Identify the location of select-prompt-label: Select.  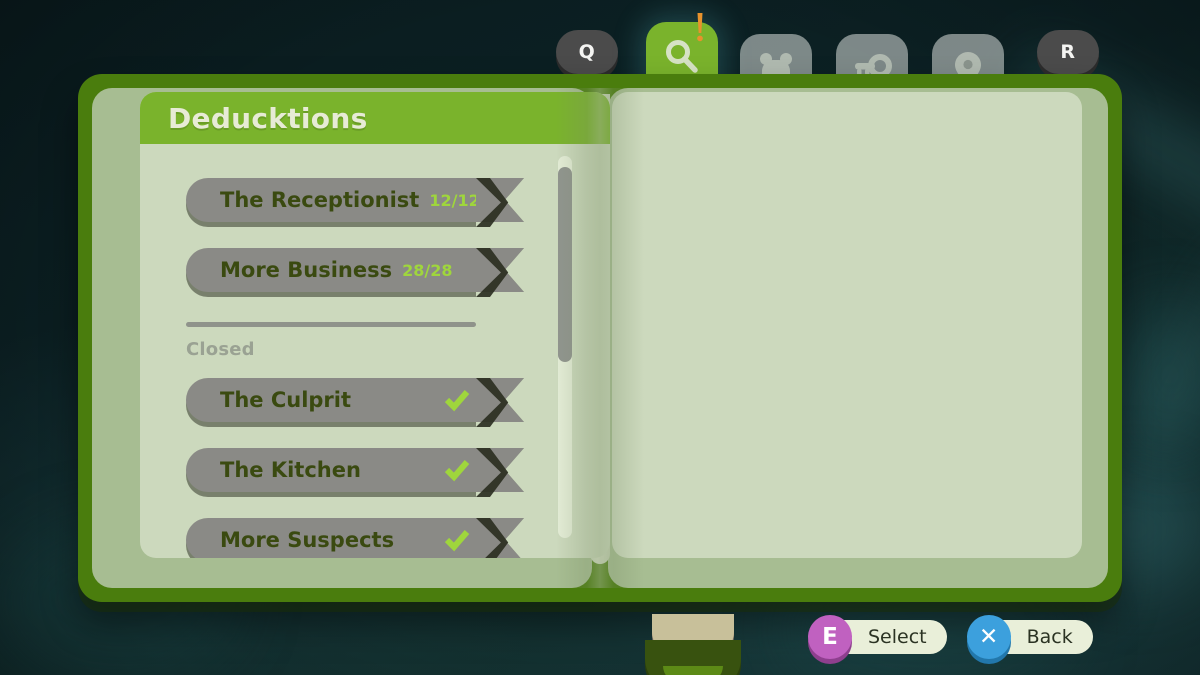
(897, 637).